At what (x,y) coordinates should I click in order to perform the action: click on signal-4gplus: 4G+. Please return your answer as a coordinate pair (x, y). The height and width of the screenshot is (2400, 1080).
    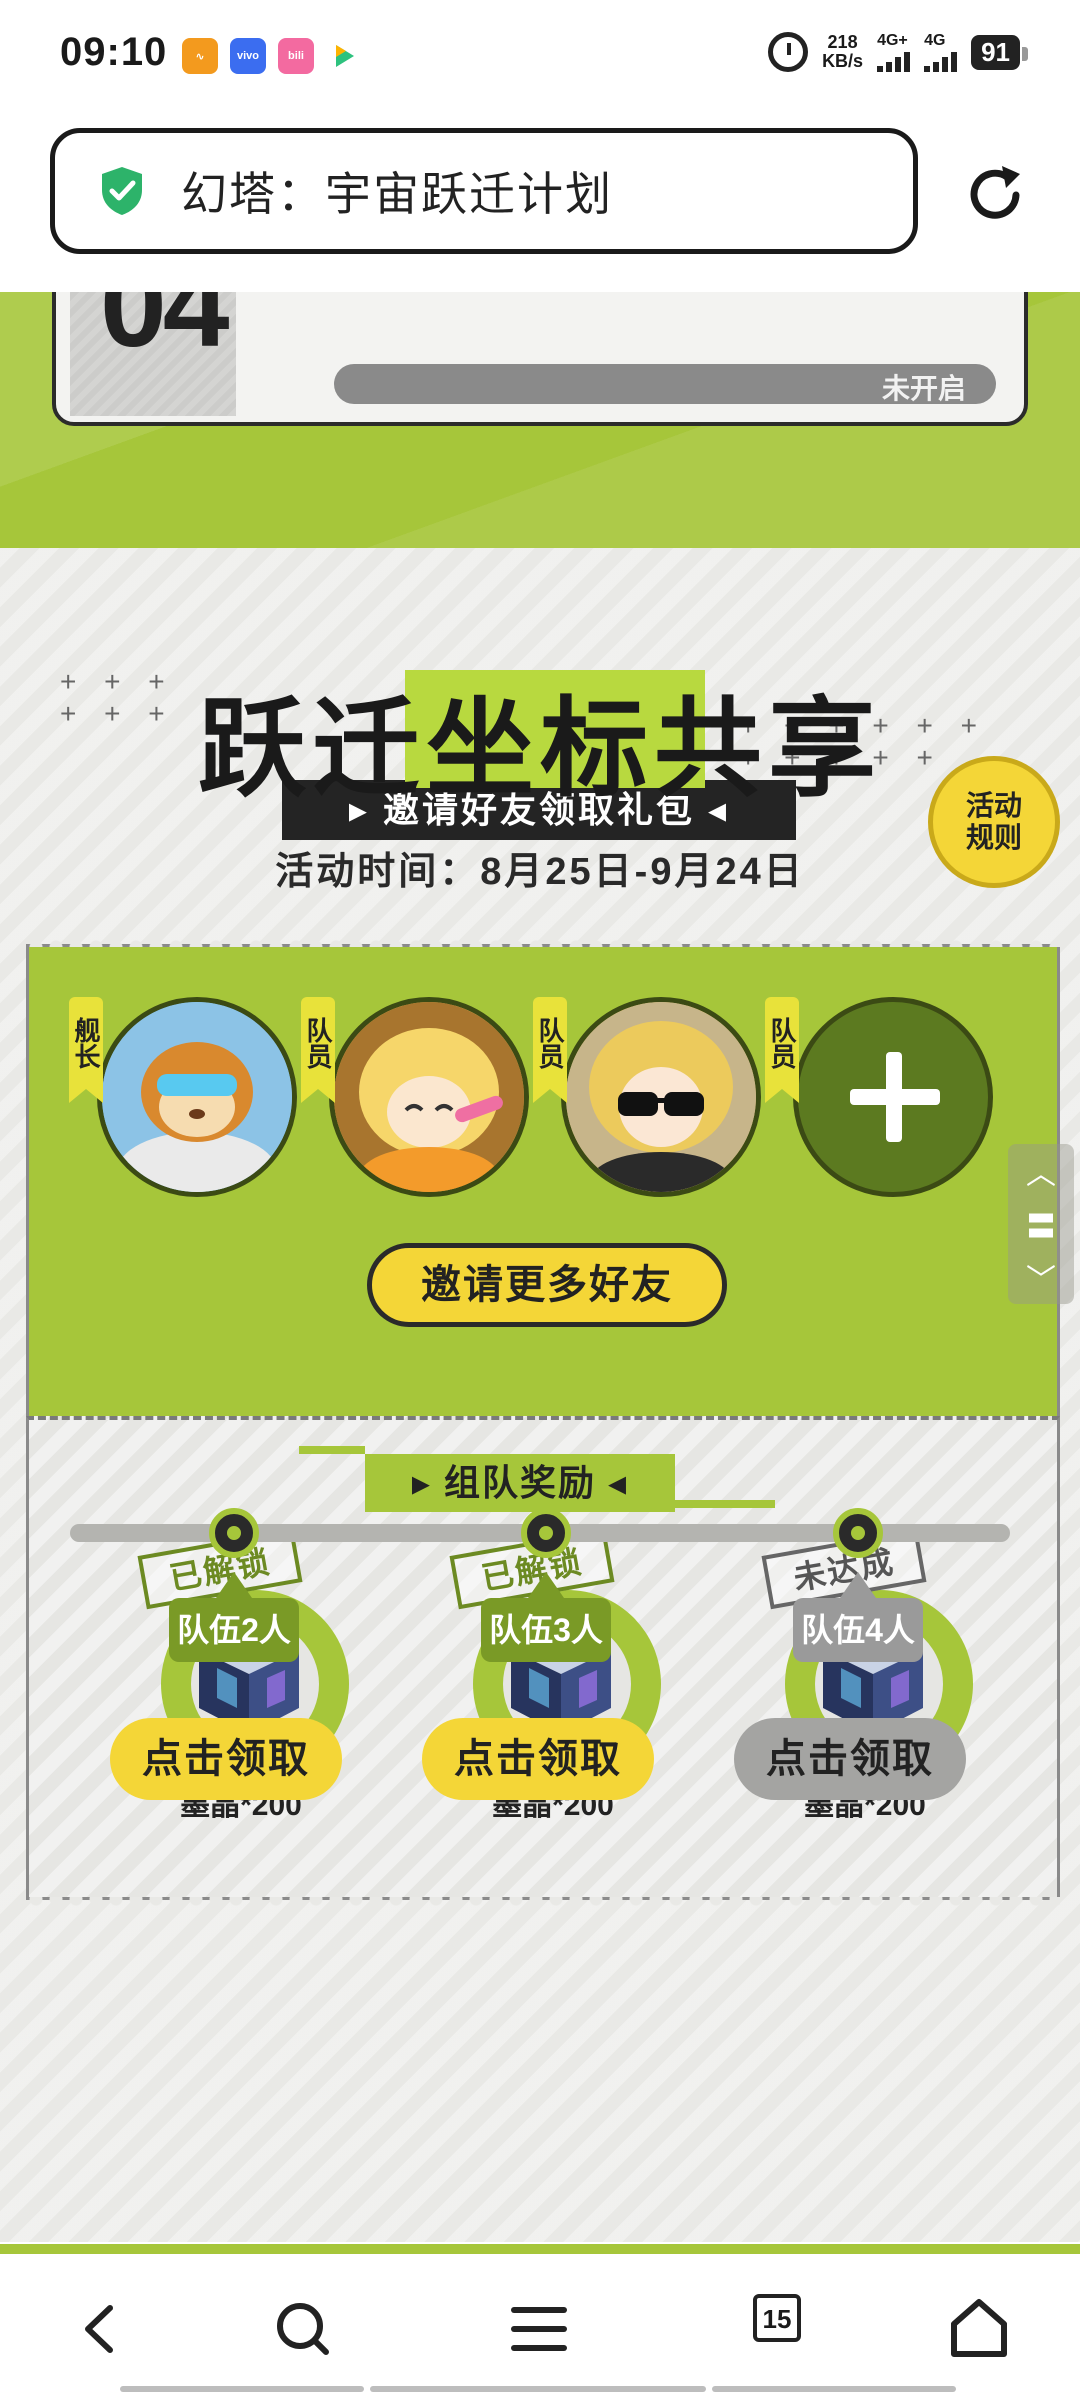
    Looking at the image, I should click on (894, 52).